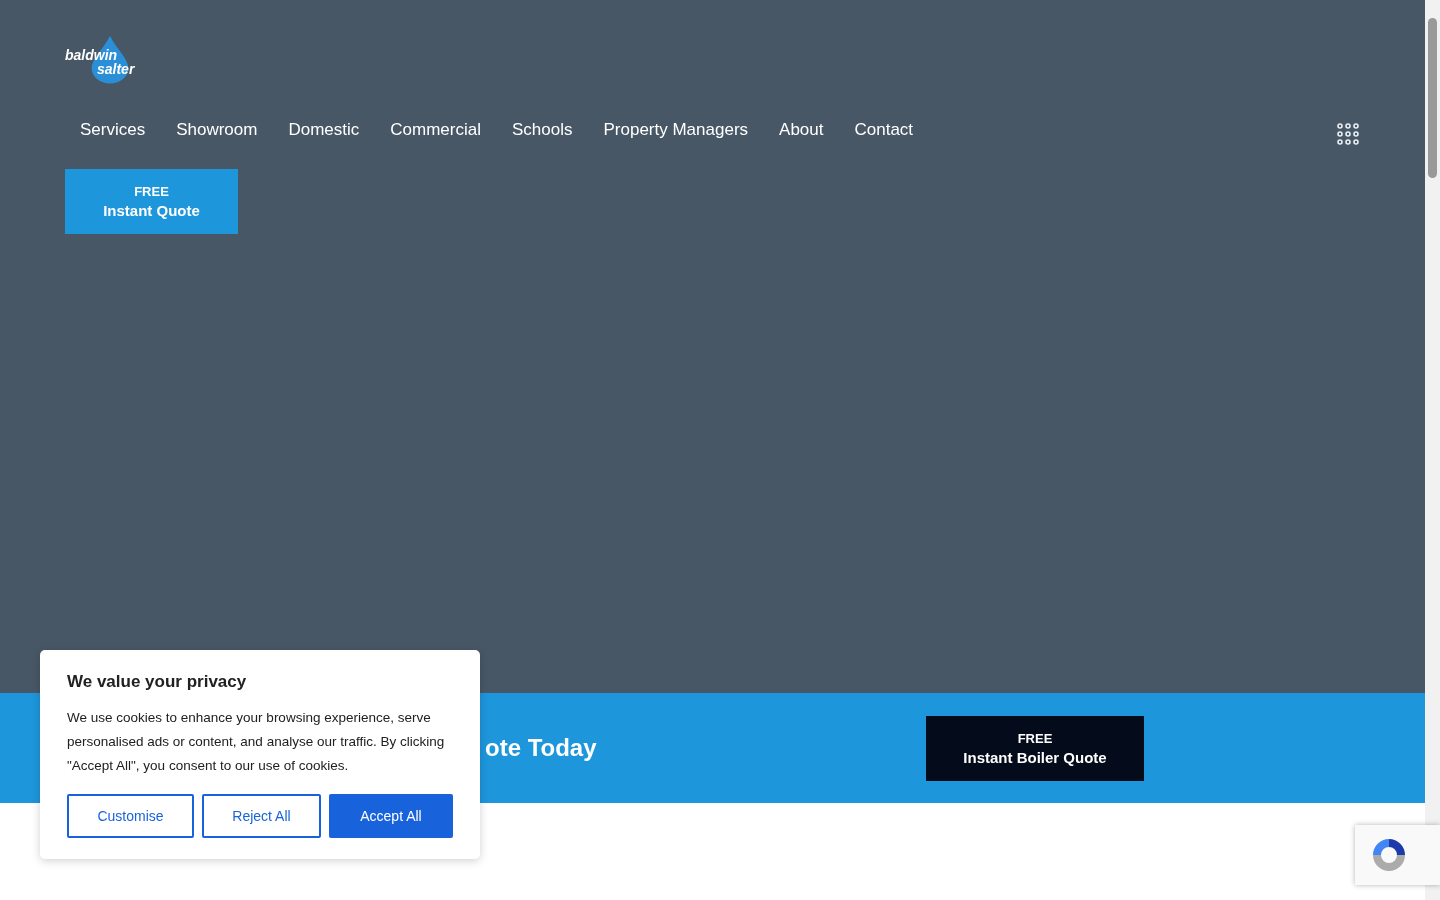  Describe the element at coordinates (324, 130) in the screenshot. I see `nav-link: Domestic` at that location.